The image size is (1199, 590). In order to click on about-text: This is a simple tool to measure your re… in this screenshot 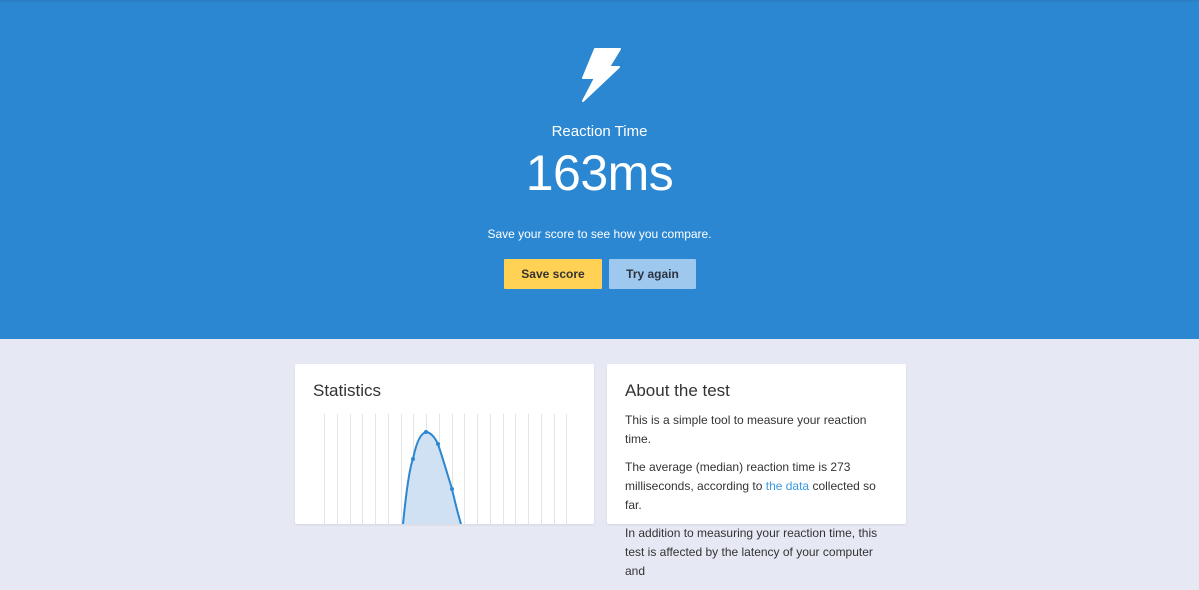, I will do `click(760, 500)`.